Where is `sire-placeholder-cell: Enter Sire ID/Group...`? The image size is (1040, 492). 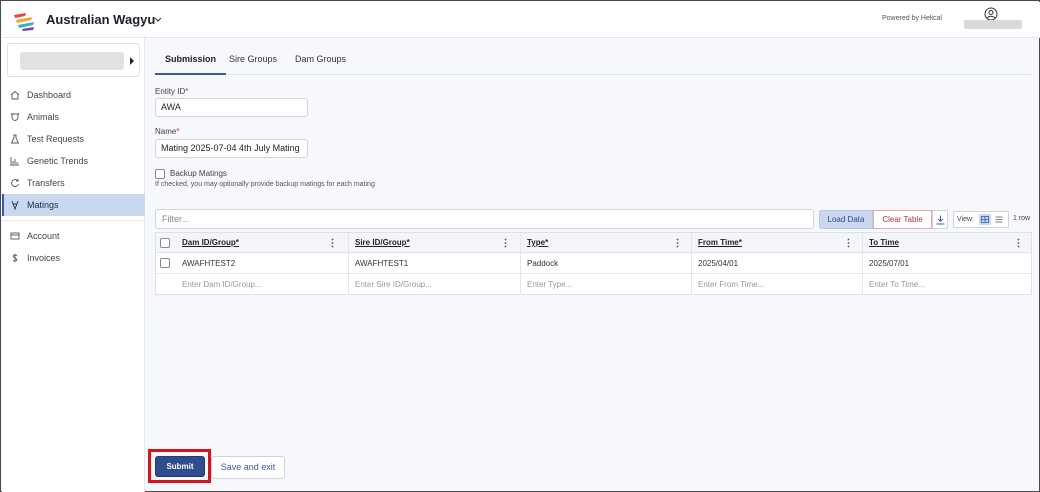
sire-placeholder-cell: Enter Sire ID/Group... is located at coordinates (434, 284).